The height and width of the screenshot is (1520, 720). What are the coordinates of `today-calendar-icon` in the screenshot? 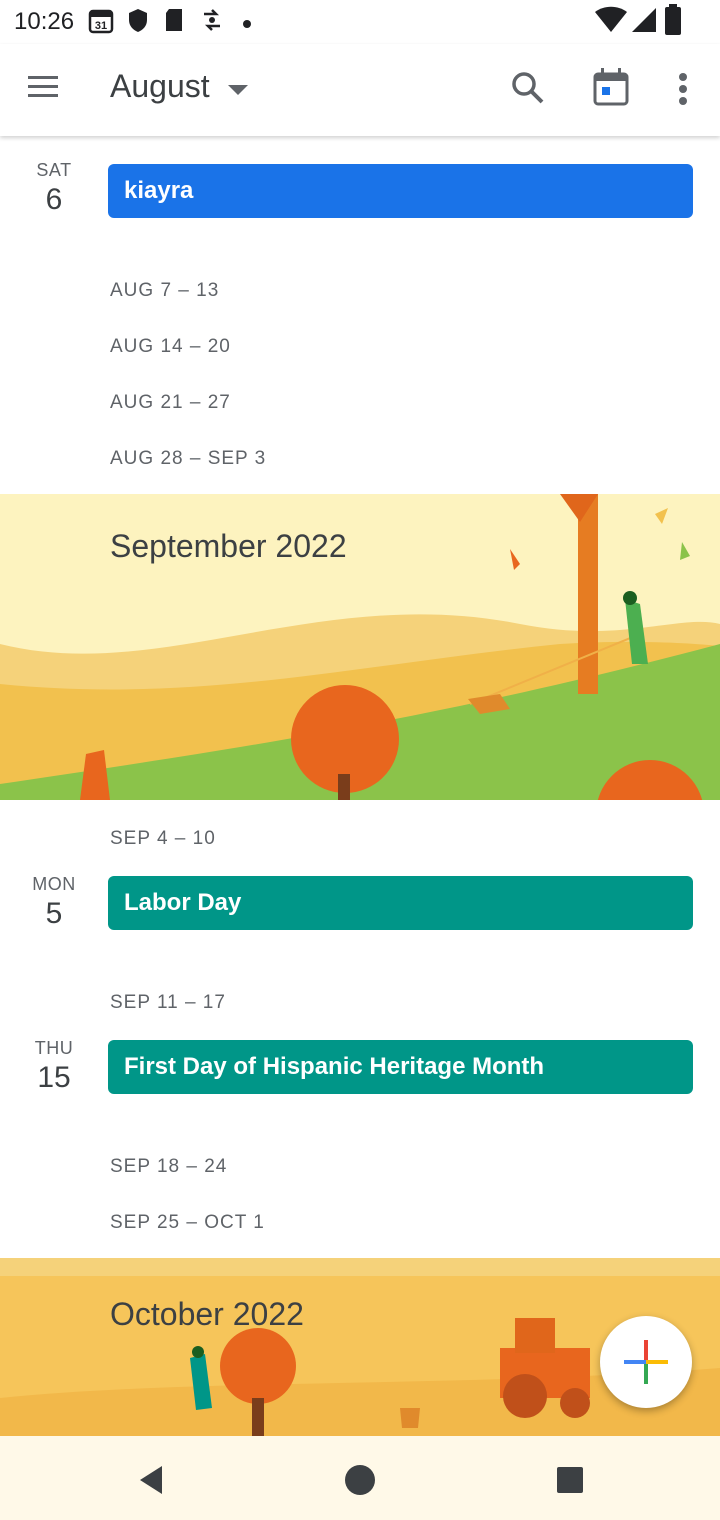 It's located at (611, 89).